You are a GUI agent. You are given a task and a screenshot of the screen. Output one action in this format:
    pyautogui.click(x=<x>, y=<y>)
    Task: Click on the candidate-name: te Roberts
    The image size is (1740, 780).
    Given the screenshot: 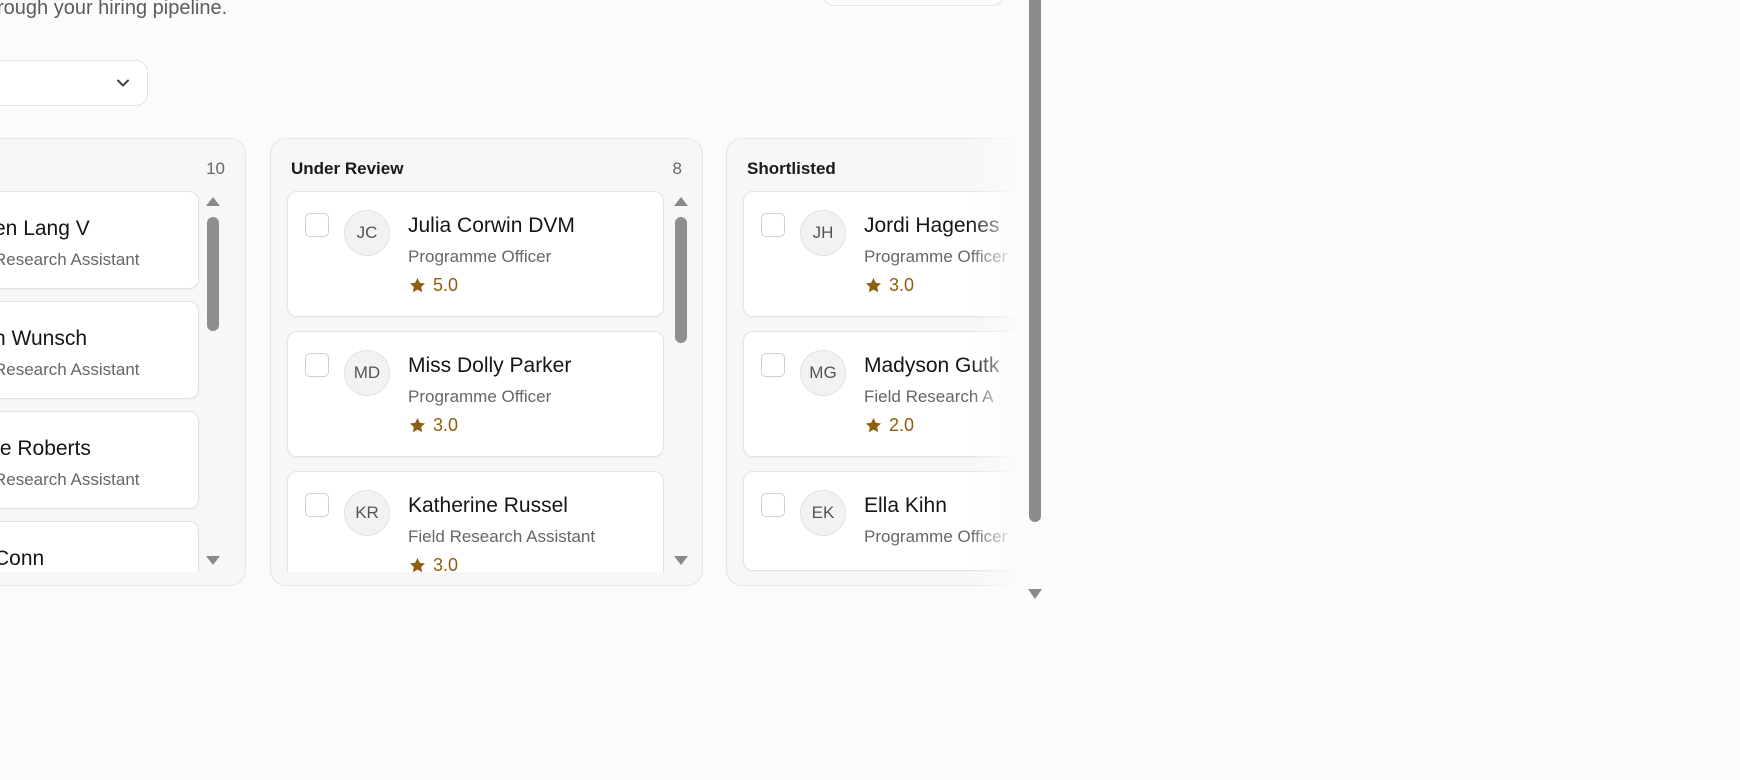 What is the action you would take?
    pyautogui.click(x=45, y=448)
    